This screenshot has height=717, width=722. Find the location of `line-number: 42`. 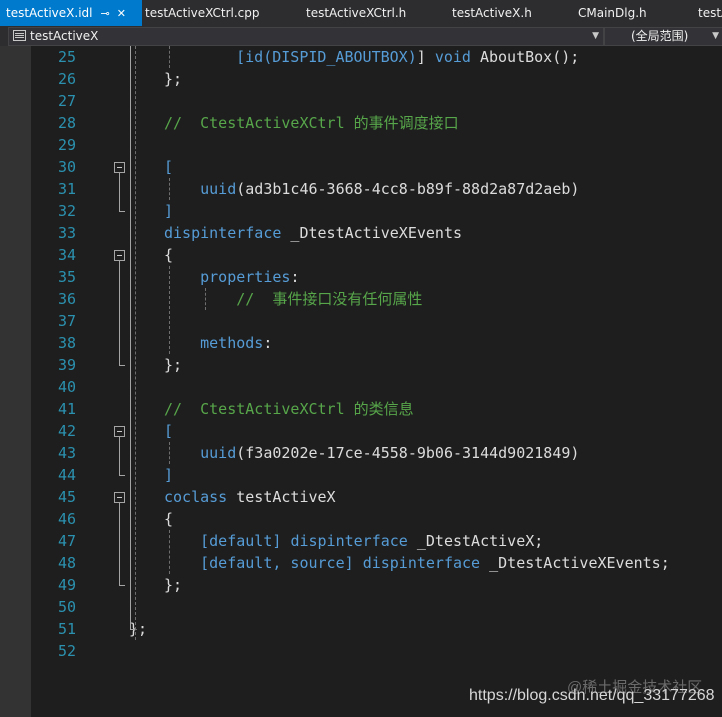

line-number: 42 is located at coordinates (66, 431).